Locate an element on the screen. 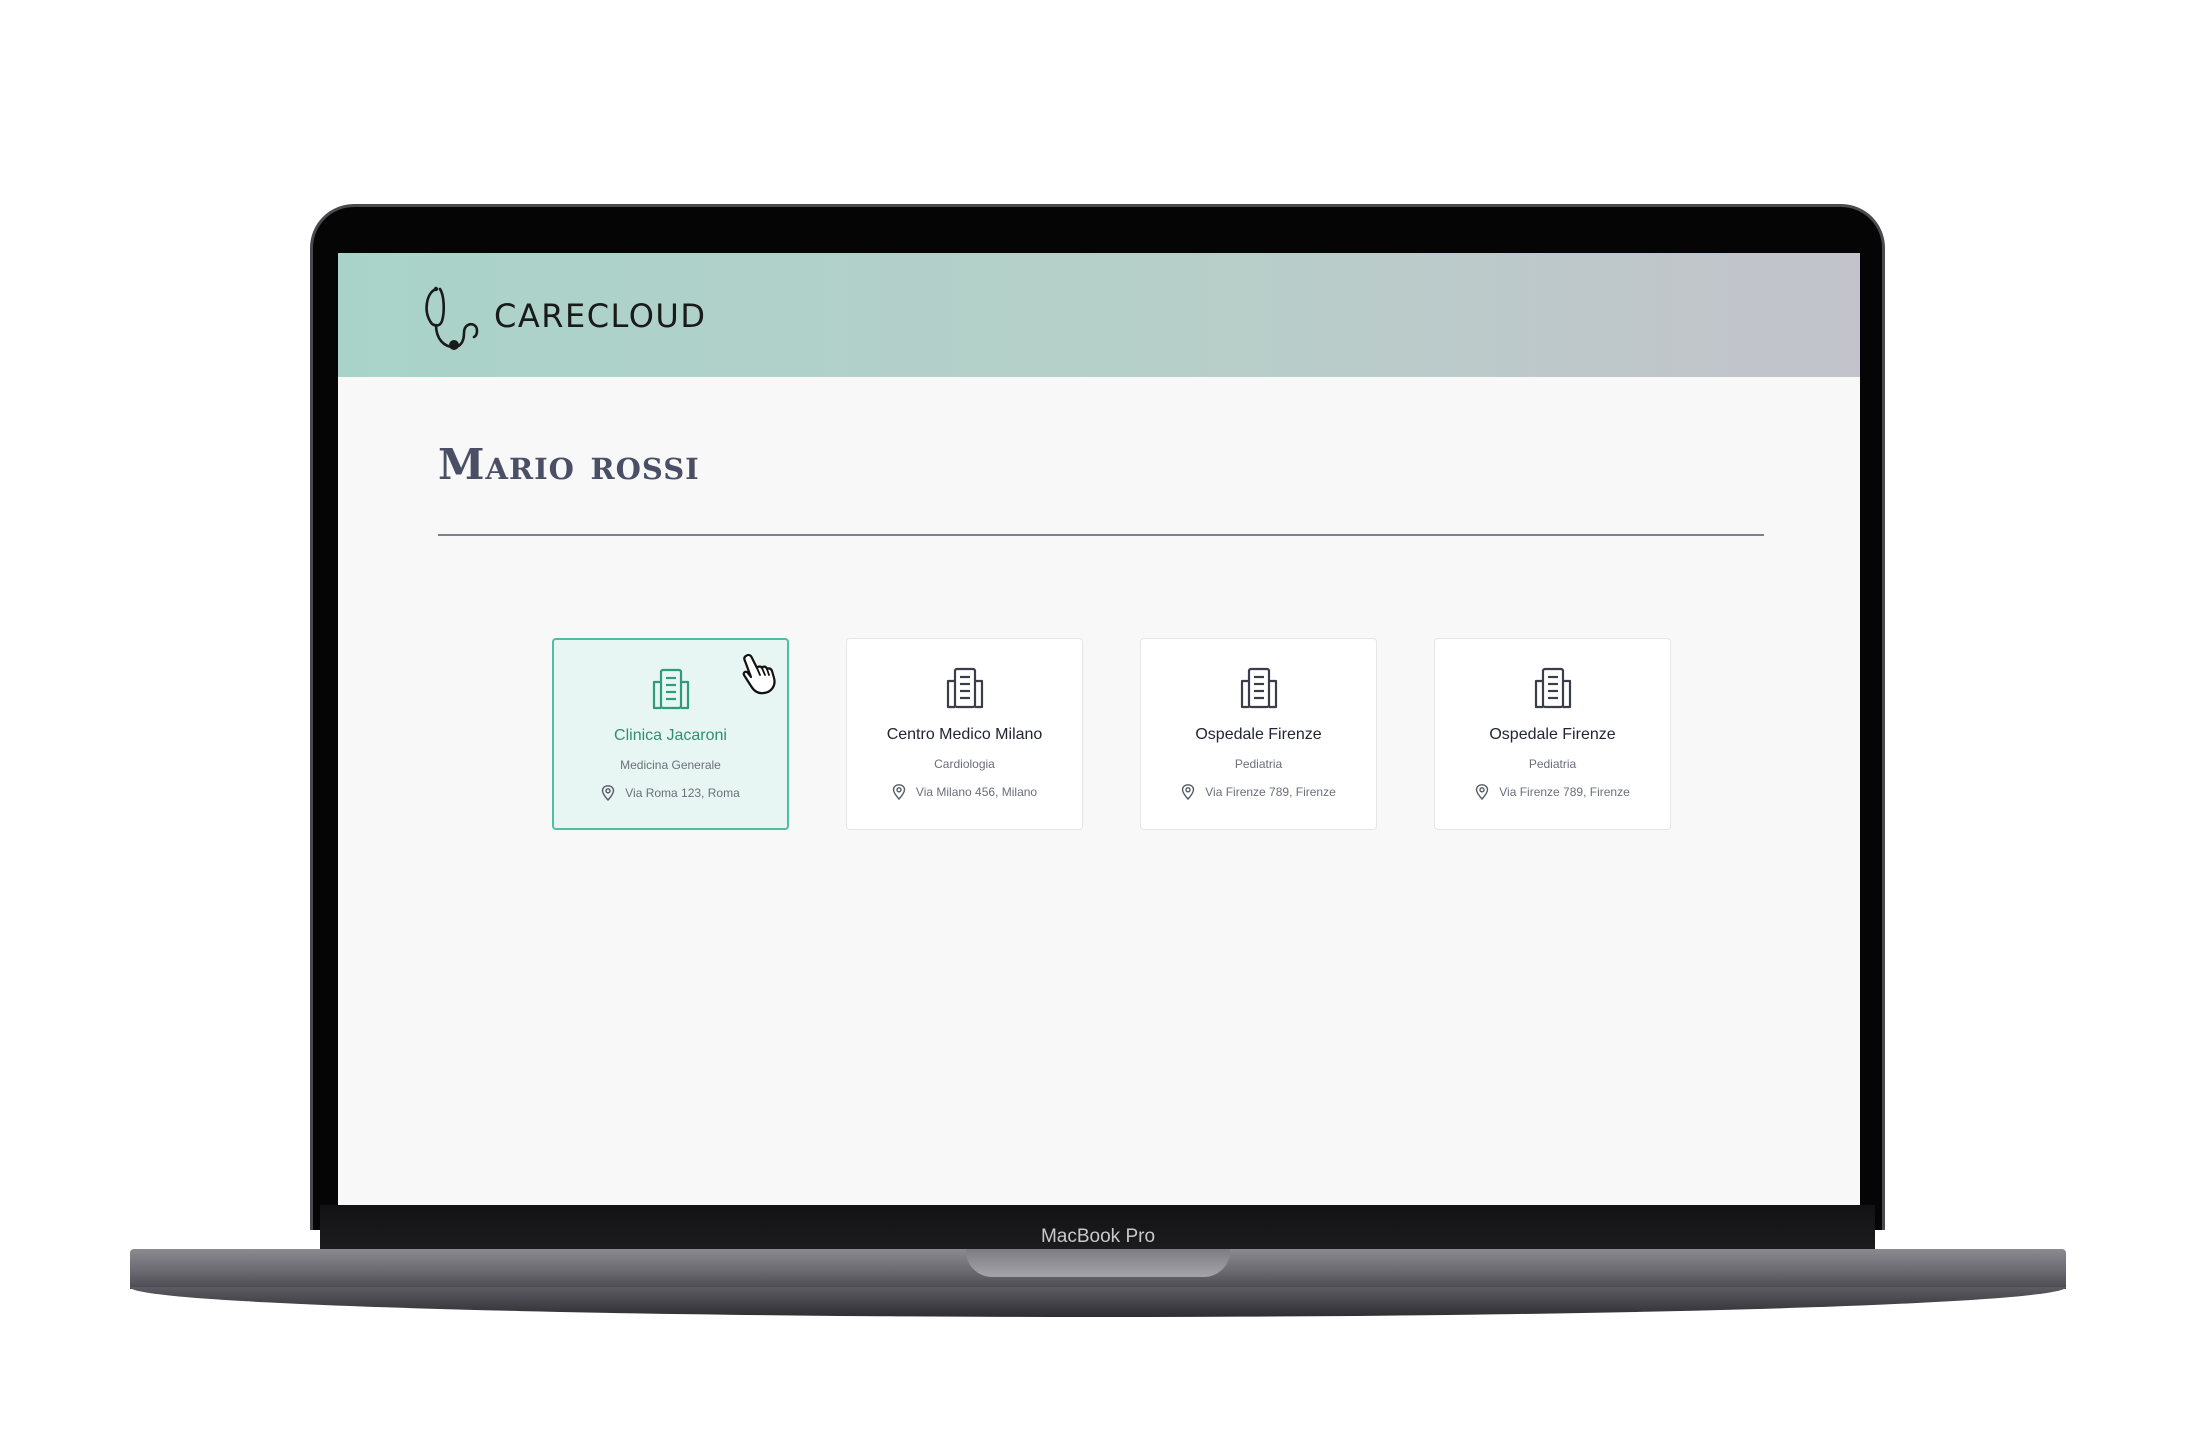 This screenshot has width=2196, height=1456. title-divider is located at coordinates (1101, 535).